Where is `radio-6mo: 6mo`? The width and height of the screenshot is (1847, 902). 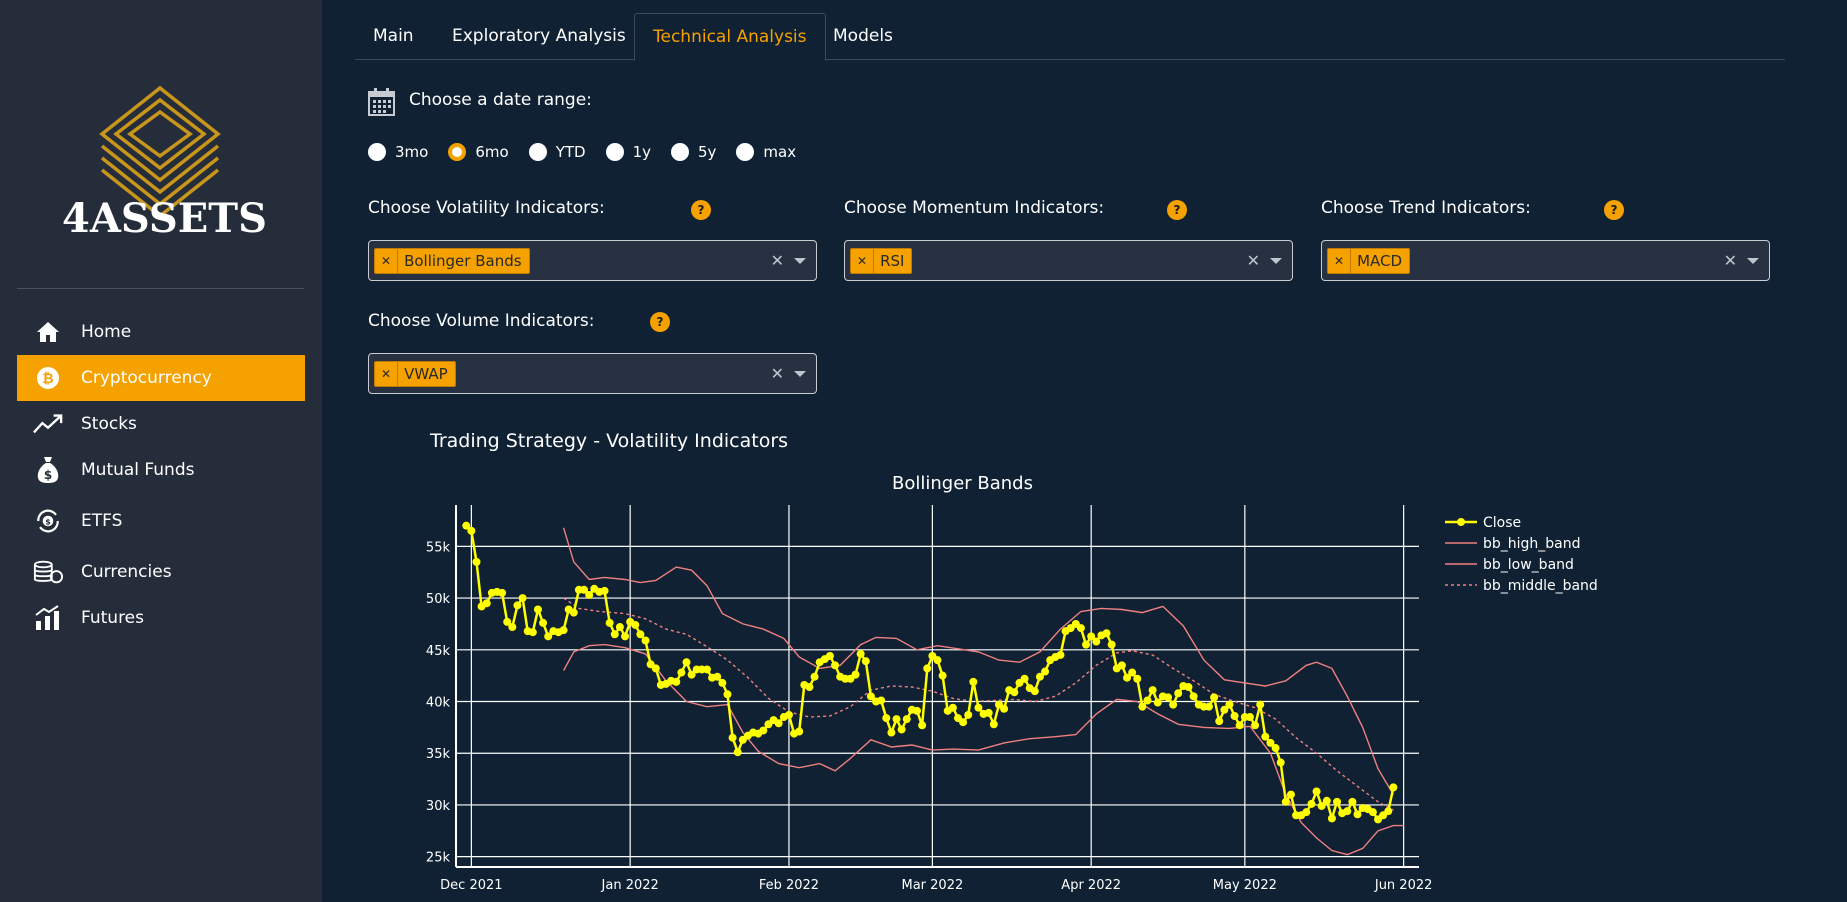
radio-6mo: 6mo is located at coordinates (478, 152).